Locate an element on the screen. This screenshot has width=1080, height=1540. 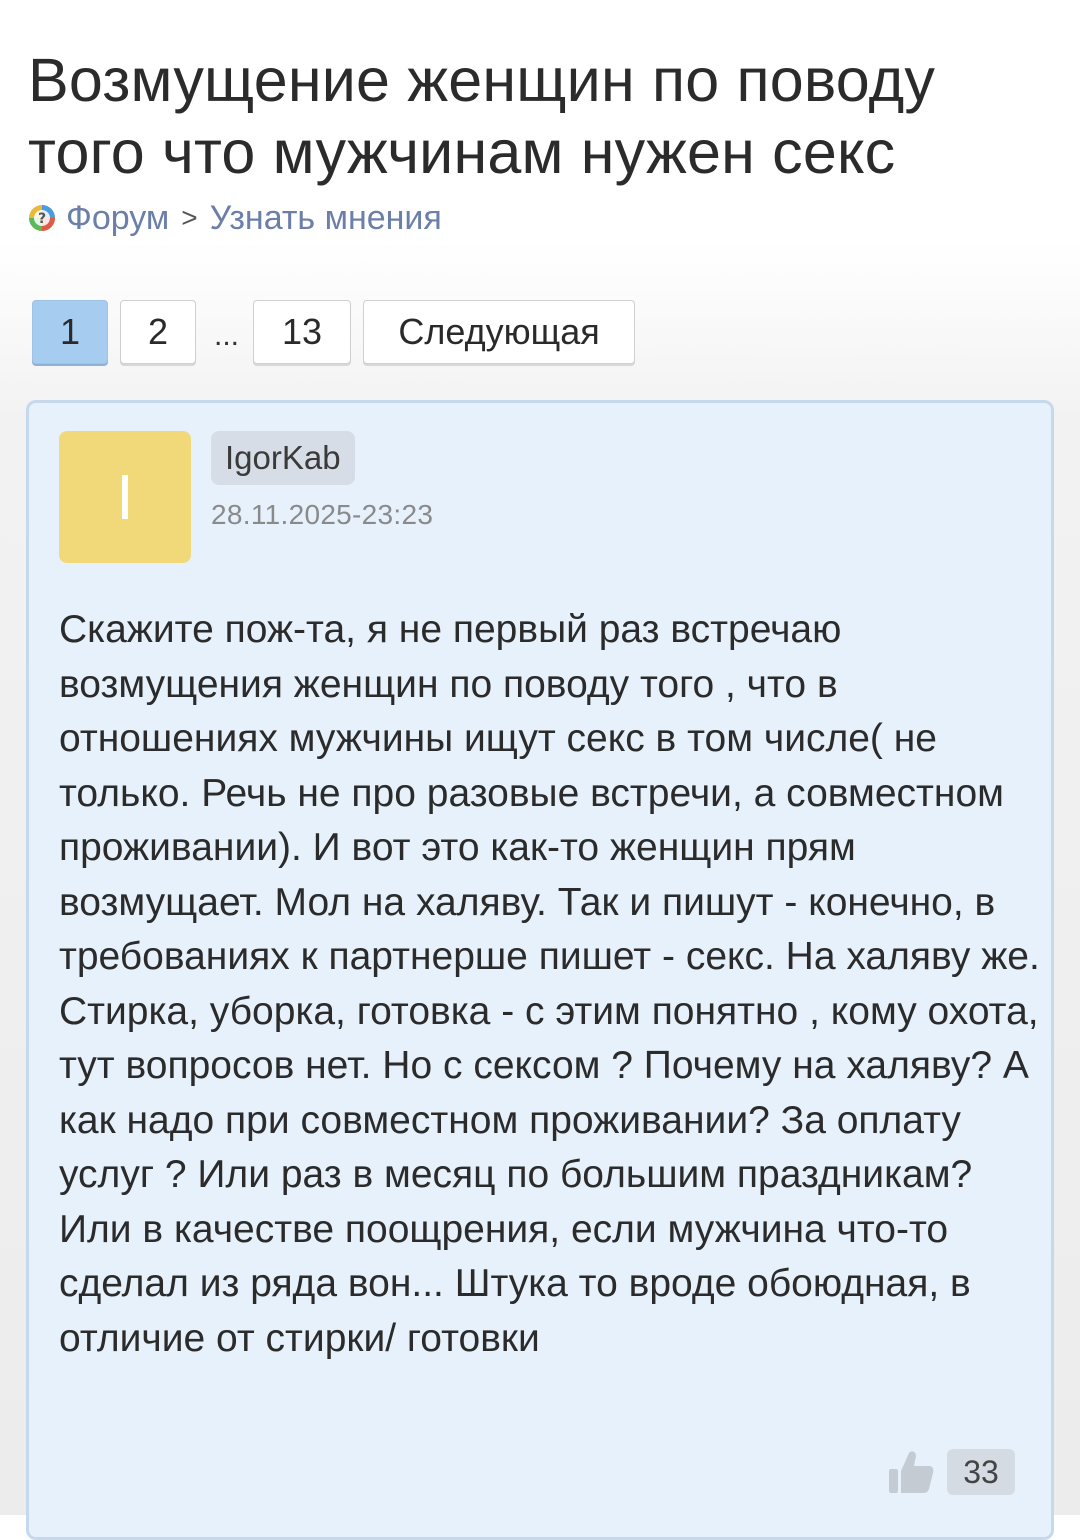
breadcrumb: ? Форум > Узнать мнения is located at coordinates (235, 218).